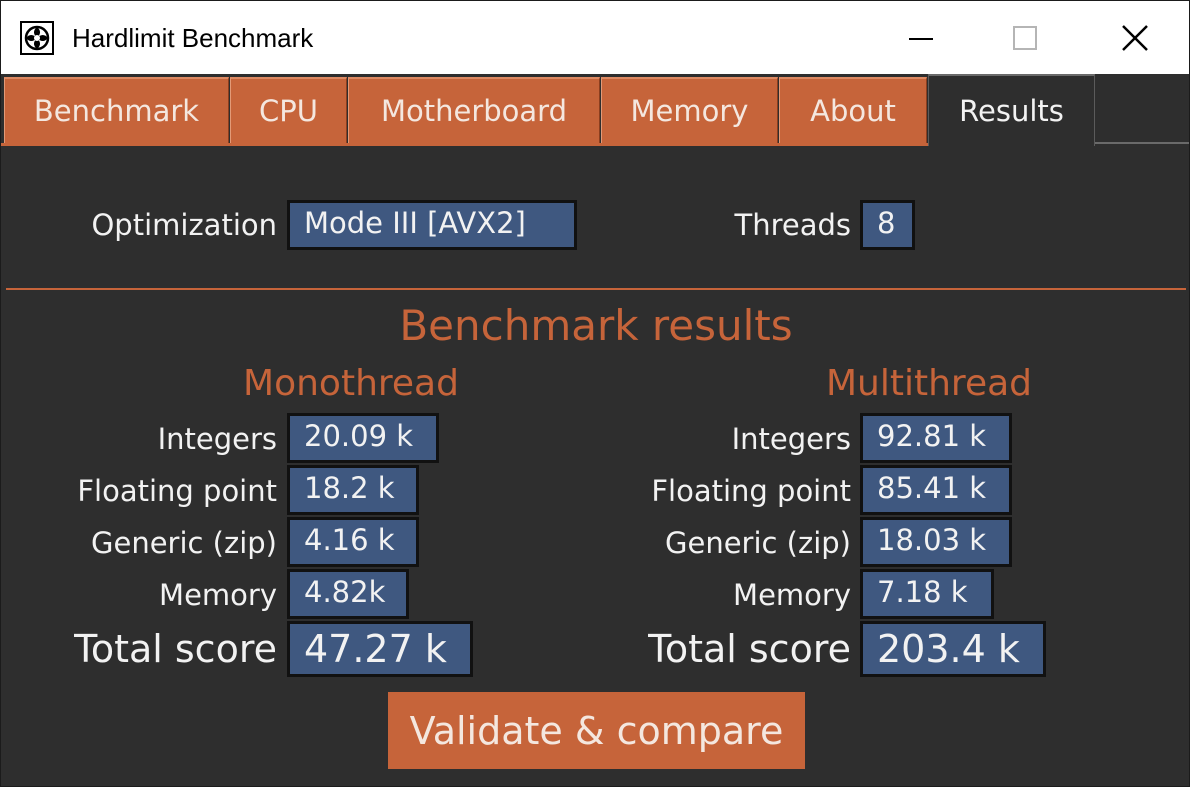 The height and width of the screenshot is (787, 1190). What do you see at coordinates (929, 383) in the screenshot?
I see `multithread-heading: Multithread` at bounding box center [929, 383].